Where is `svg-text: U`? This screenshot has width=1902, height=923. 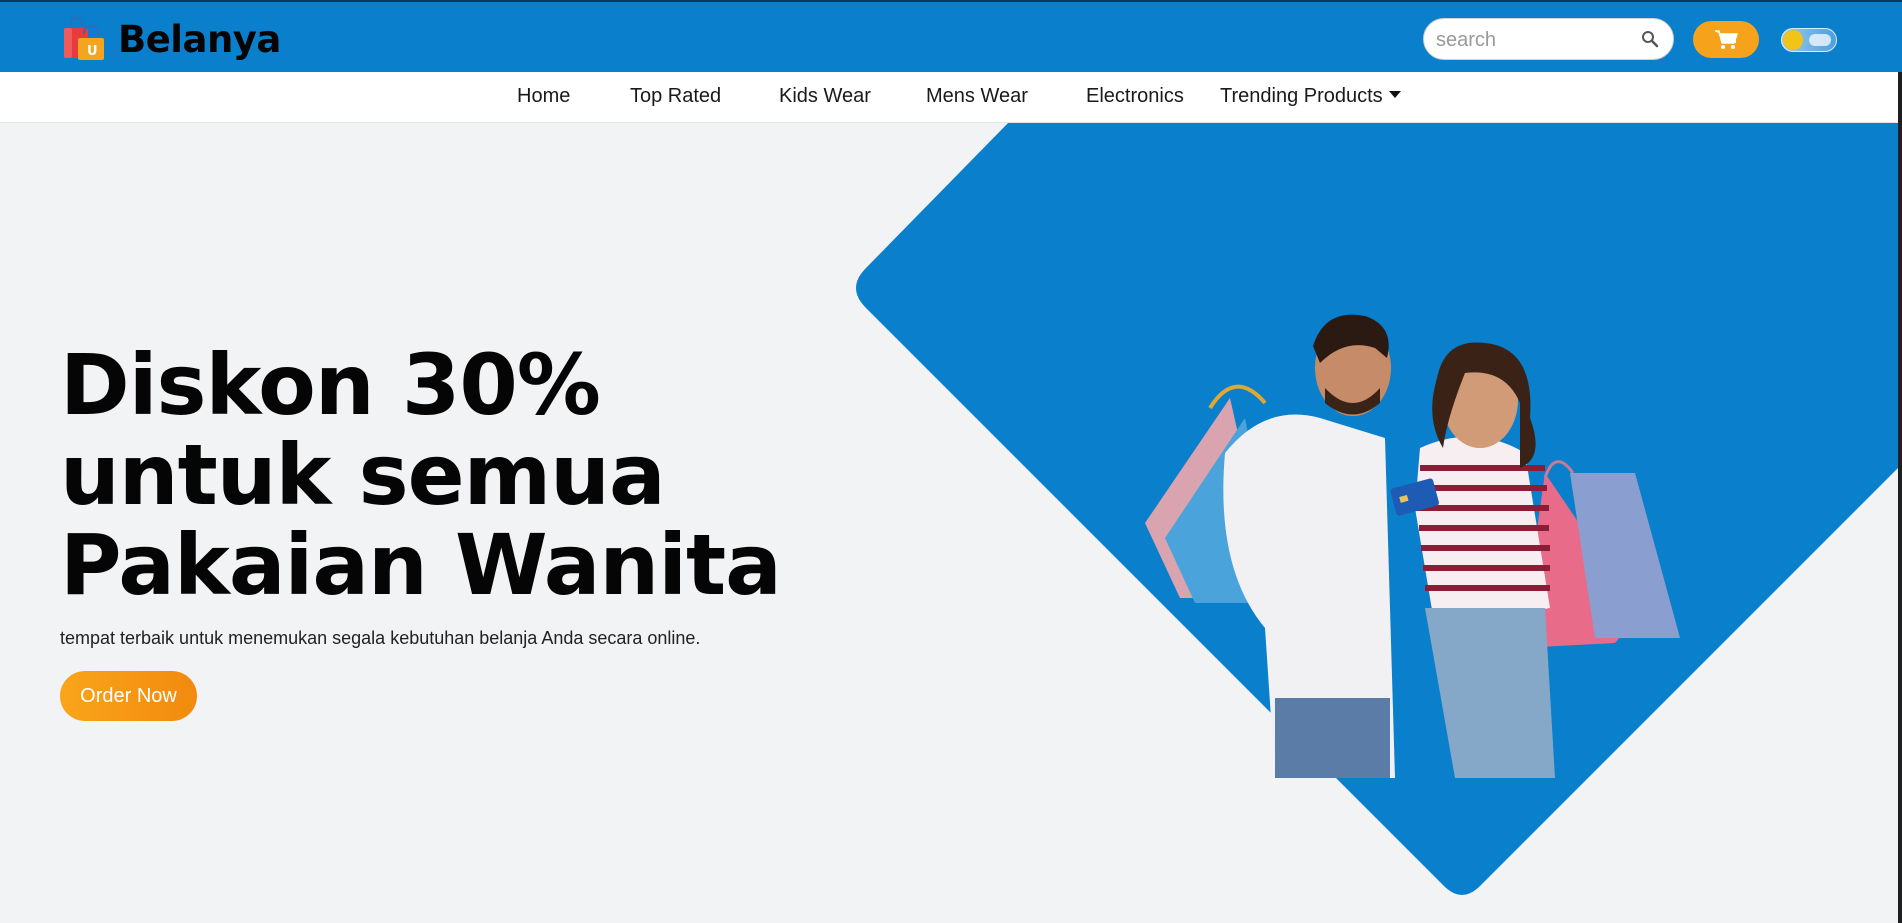
svg-text: U is located at coordinates (92, 51).